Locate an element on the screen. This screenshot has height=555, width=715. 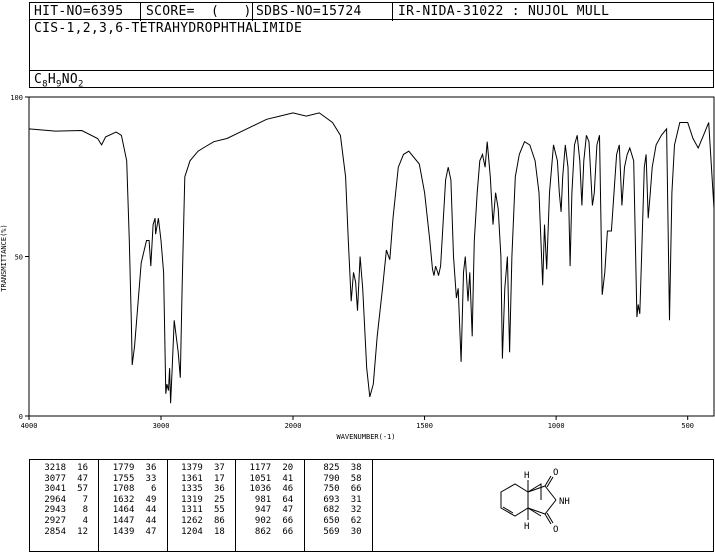
peak-transmittance: 4 is located at coordinates (85, 520).